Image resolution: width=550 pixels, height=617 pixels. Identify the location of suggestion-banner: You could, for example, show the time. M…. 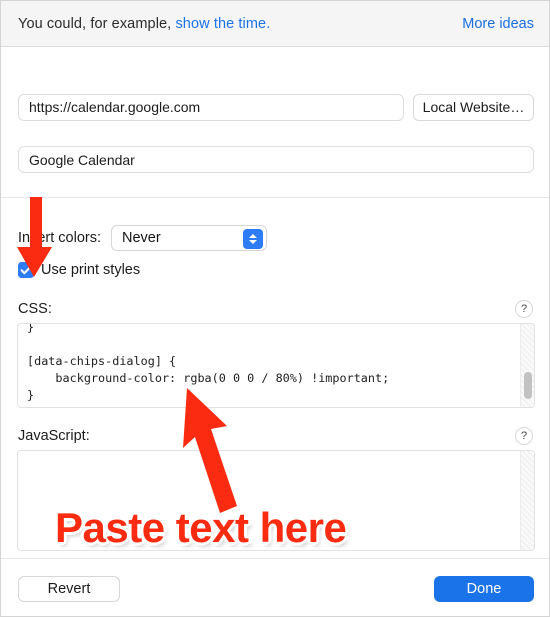
(275, 24).